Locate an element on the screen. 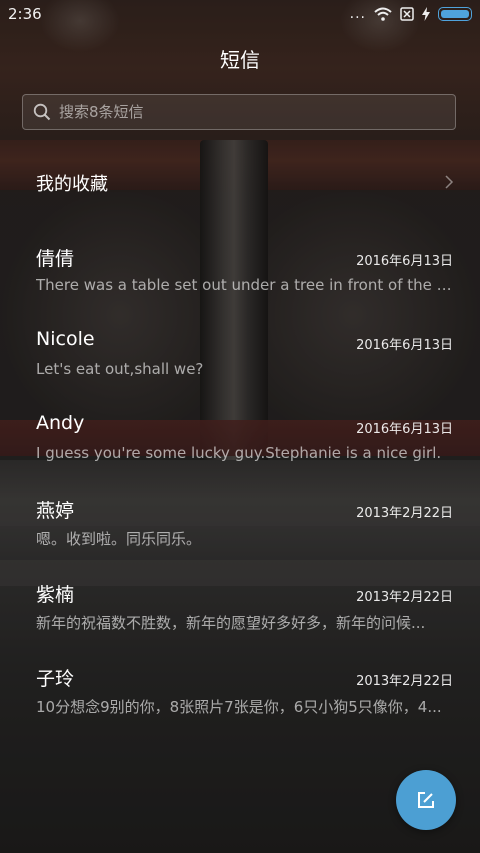 This screenshot has height=853, width=480. contact-name: 紫楠 is located at coordinates (55, 595).